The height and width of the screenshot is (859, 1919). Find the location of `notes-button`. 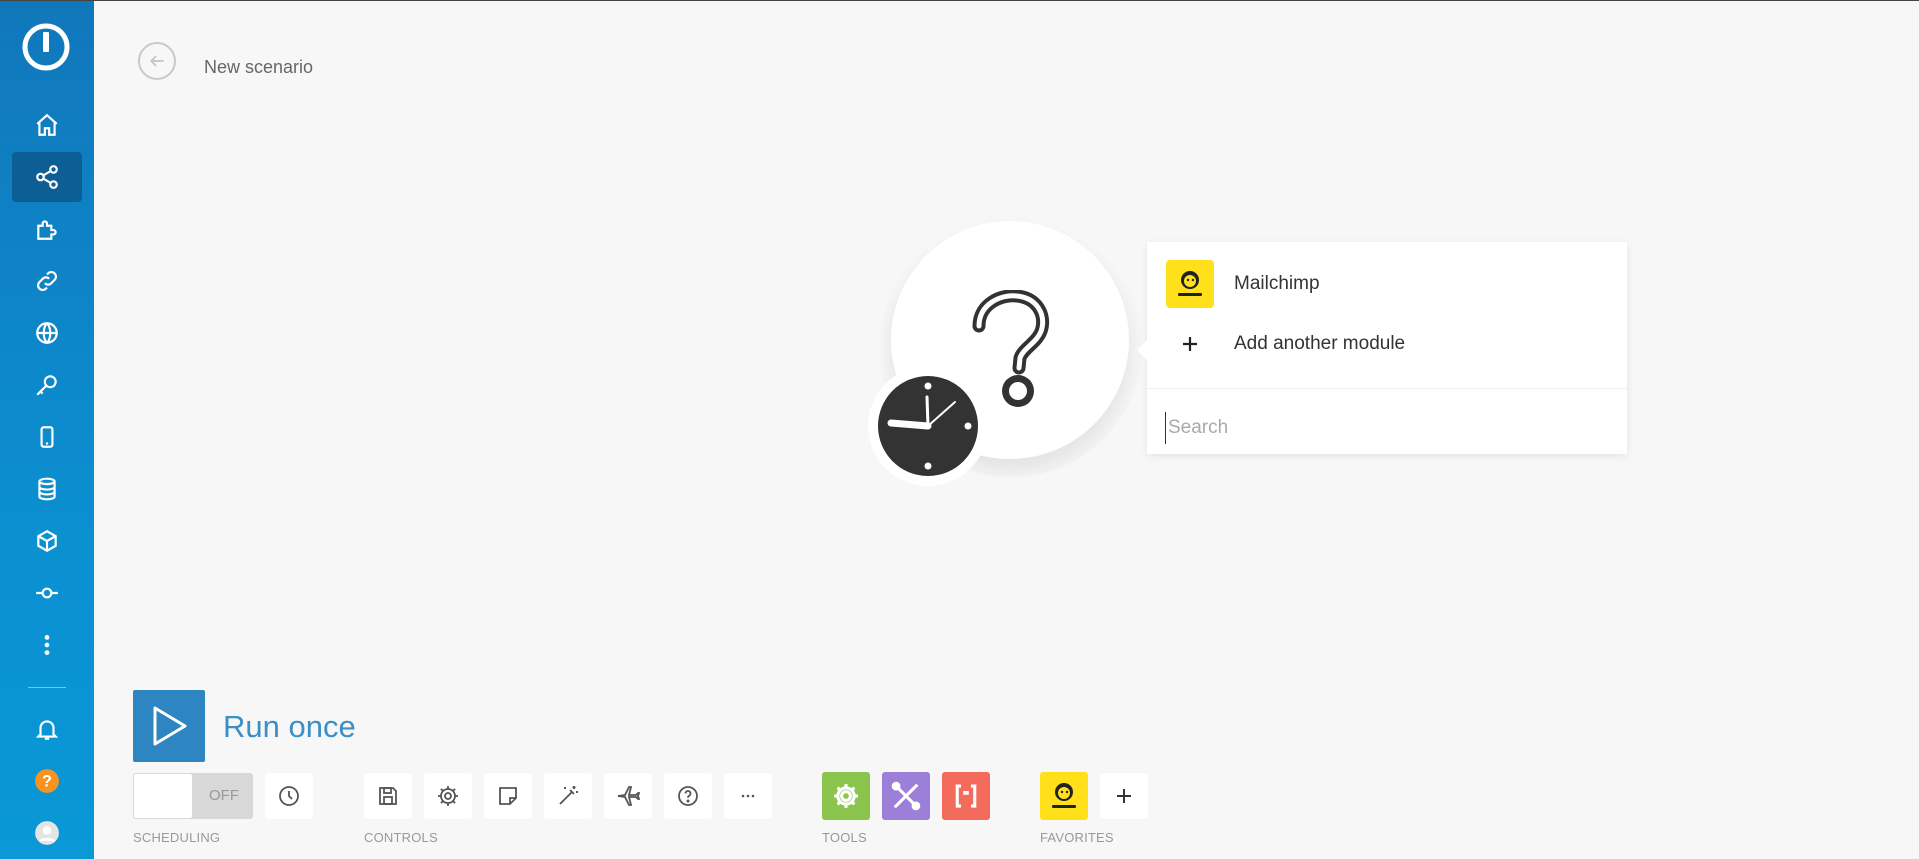

notes-button is located at coordinates (508, 796).